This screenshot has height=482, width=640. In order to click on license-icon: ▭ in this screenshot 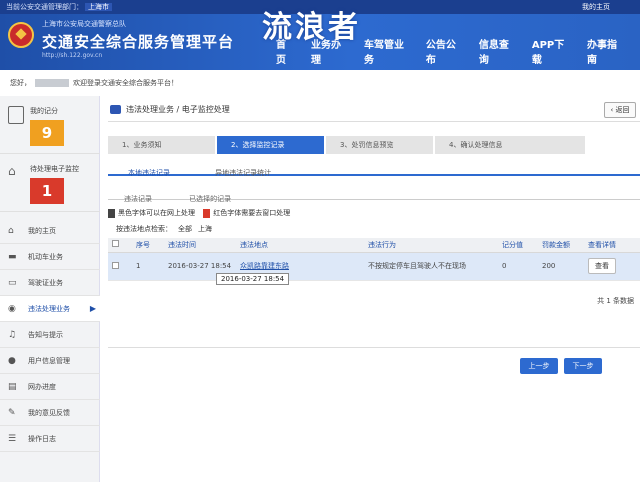, I will do `click(12, 283)`.